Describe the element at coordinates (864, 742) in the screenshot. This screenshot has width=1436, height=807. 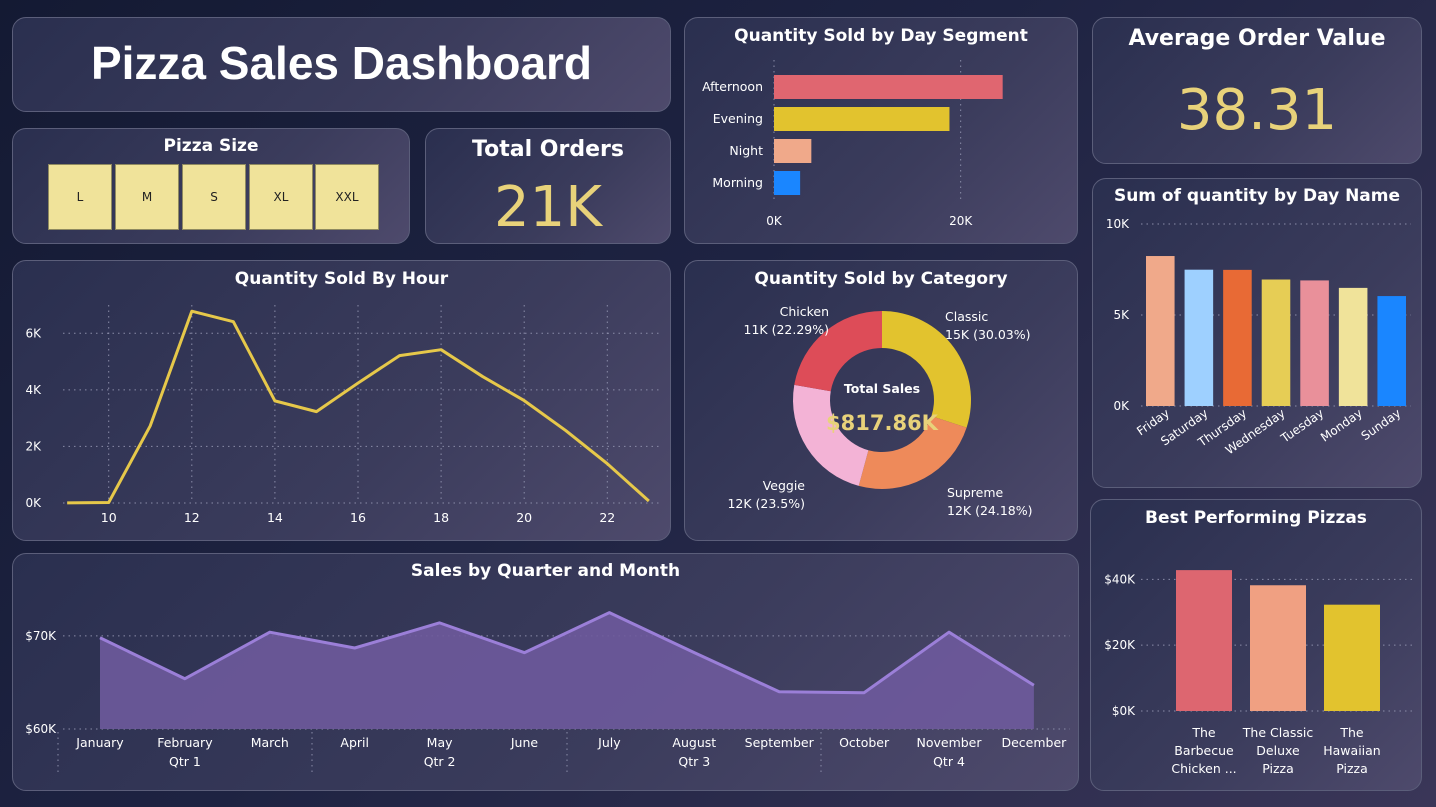
I see `month-label: October` at that location.